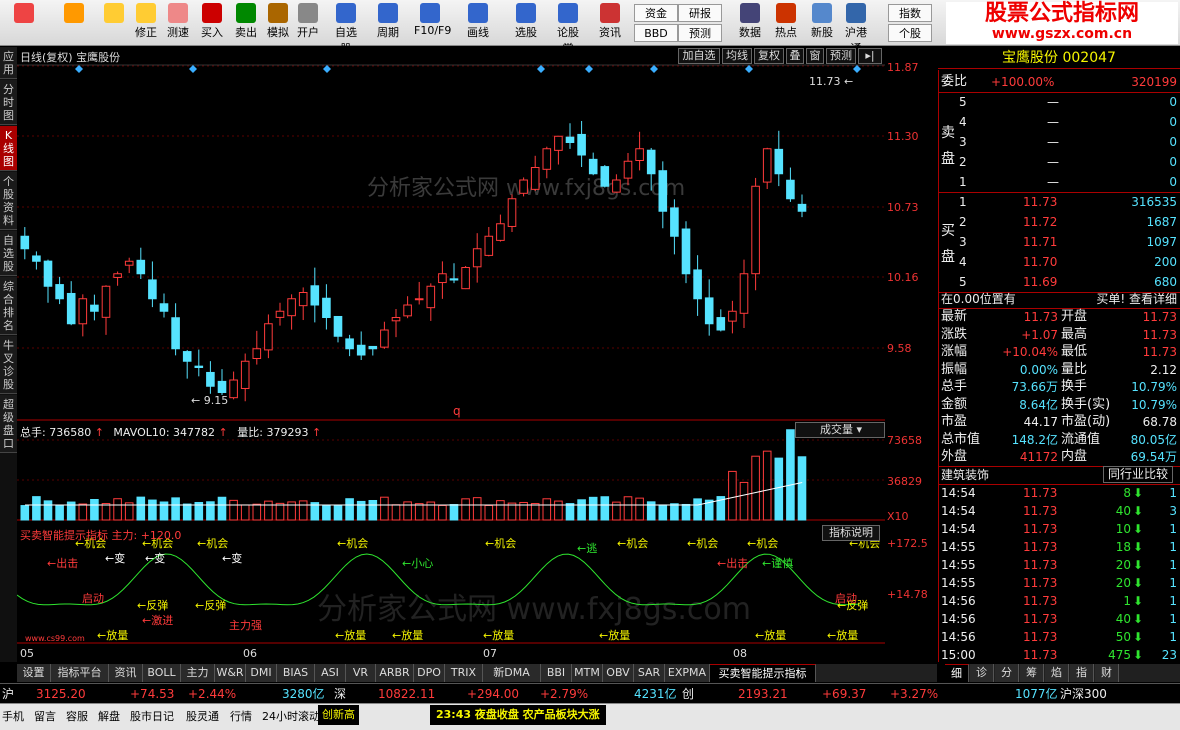 The height and width of the screenshot is (730, 1180). I want to click on indicator-tab-18: EXPMA, so click(687, 673).